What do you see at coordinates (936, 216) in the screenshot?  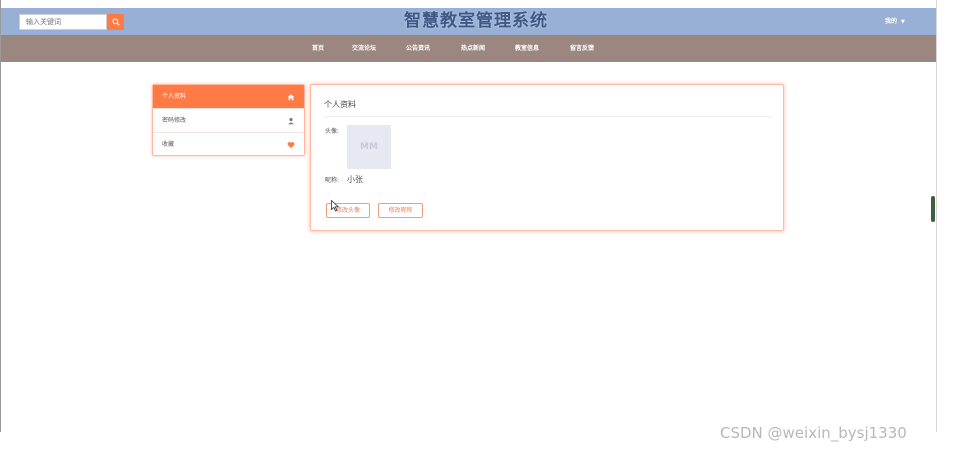 I see `scrollbar-track` at bounding box center [936, 216].